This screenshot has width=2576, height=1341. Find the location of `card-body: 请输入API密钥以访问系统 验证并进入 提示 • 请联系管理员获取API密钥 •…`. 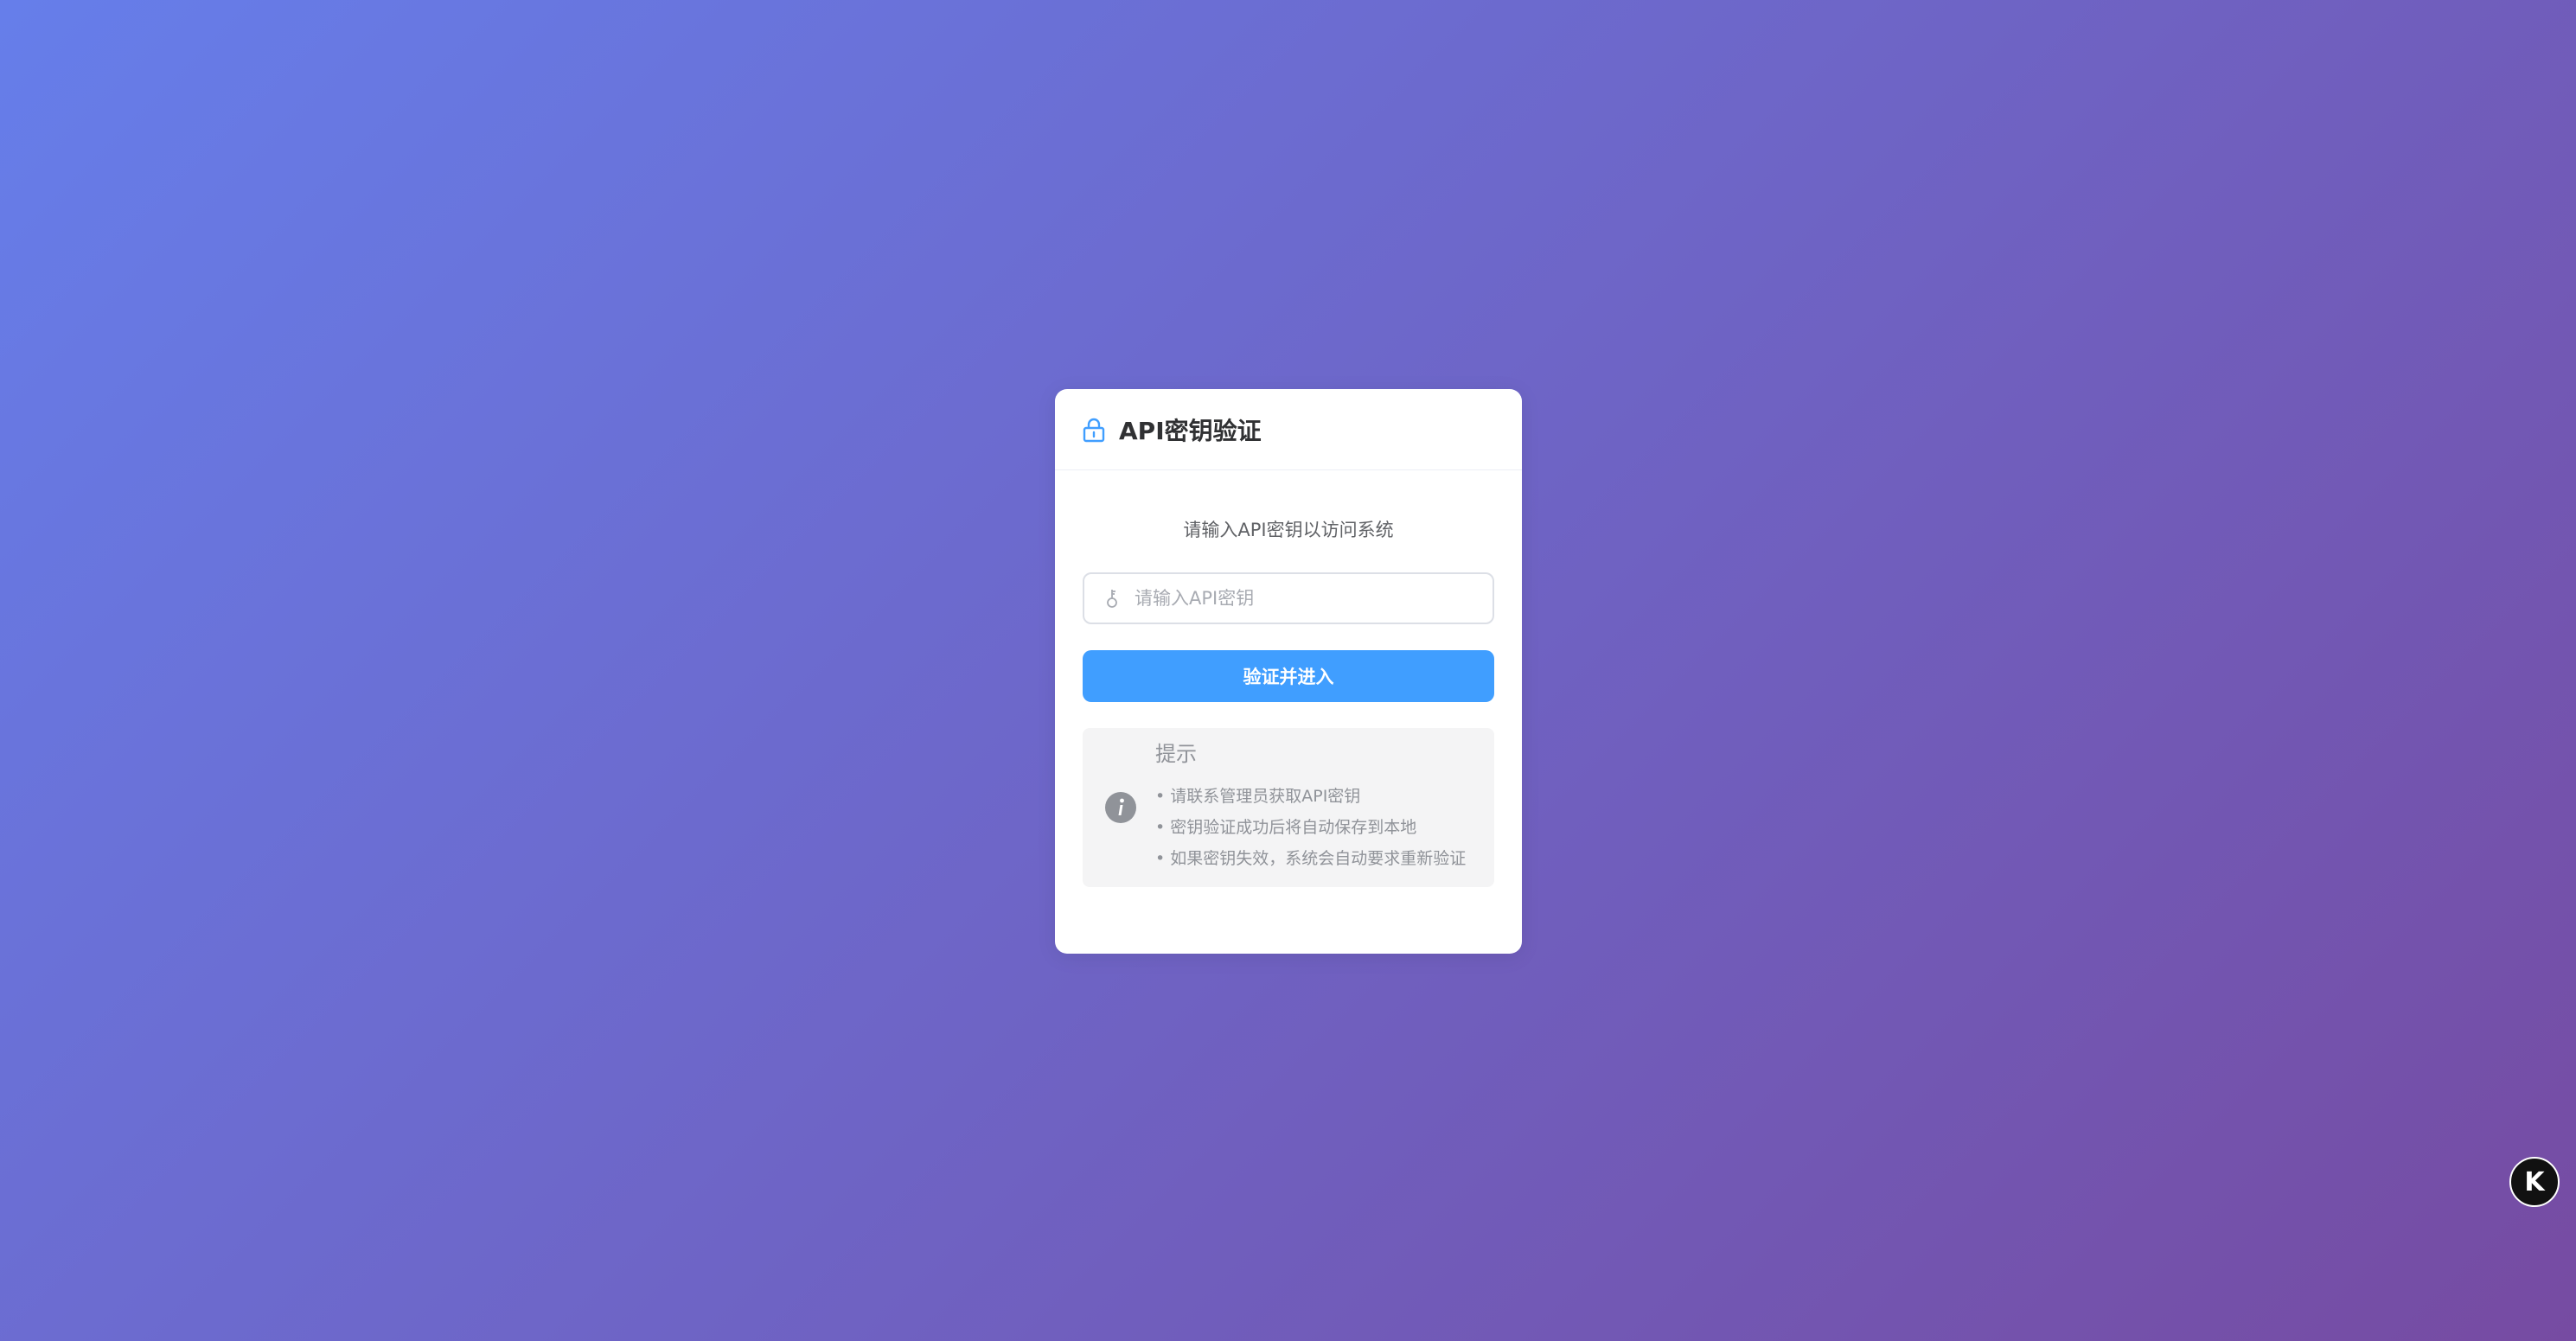

card-body: 请输入API密钥以访问系统 验证并进入 提示 • 请联系管理员获取API密钥 •… is located at coordinates (1288, 702).